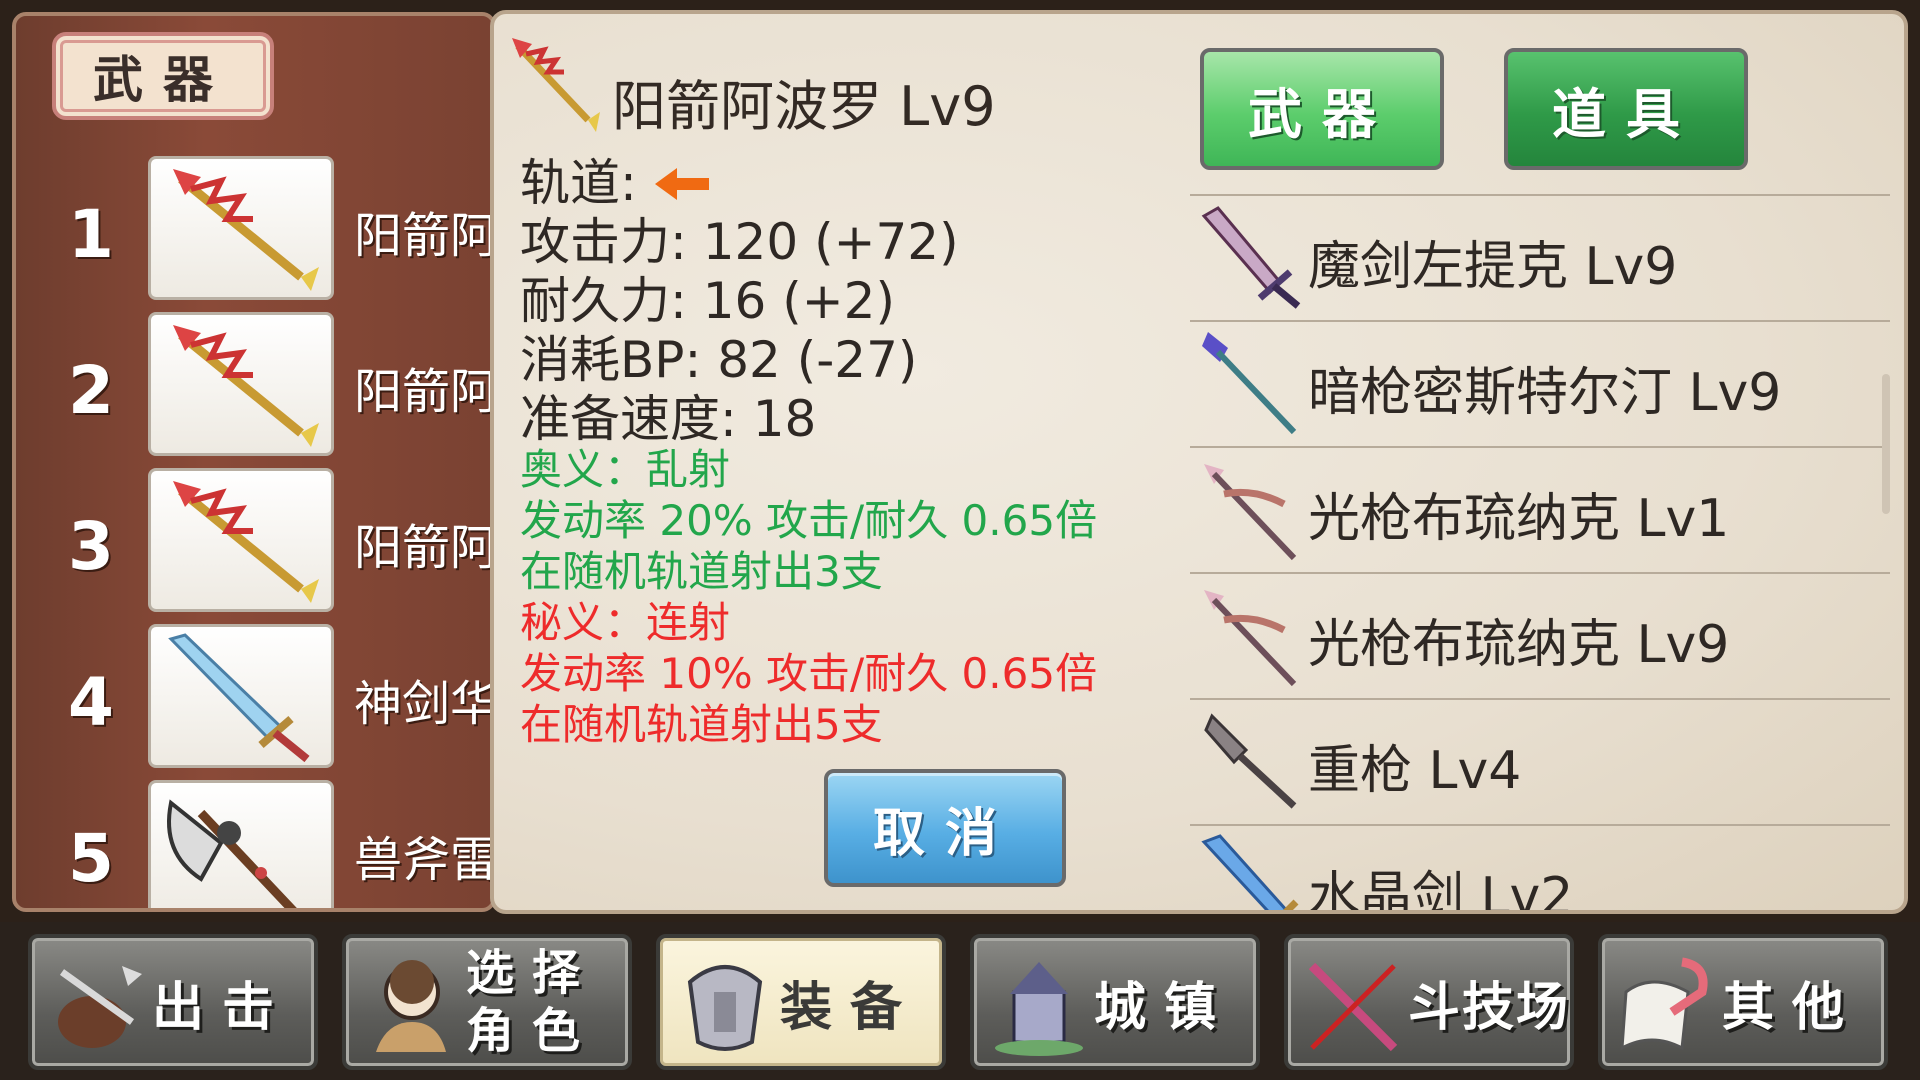 This screenshot has height=1080, width=1920. I want to click on list-scrollbar, so click(1886, 444).